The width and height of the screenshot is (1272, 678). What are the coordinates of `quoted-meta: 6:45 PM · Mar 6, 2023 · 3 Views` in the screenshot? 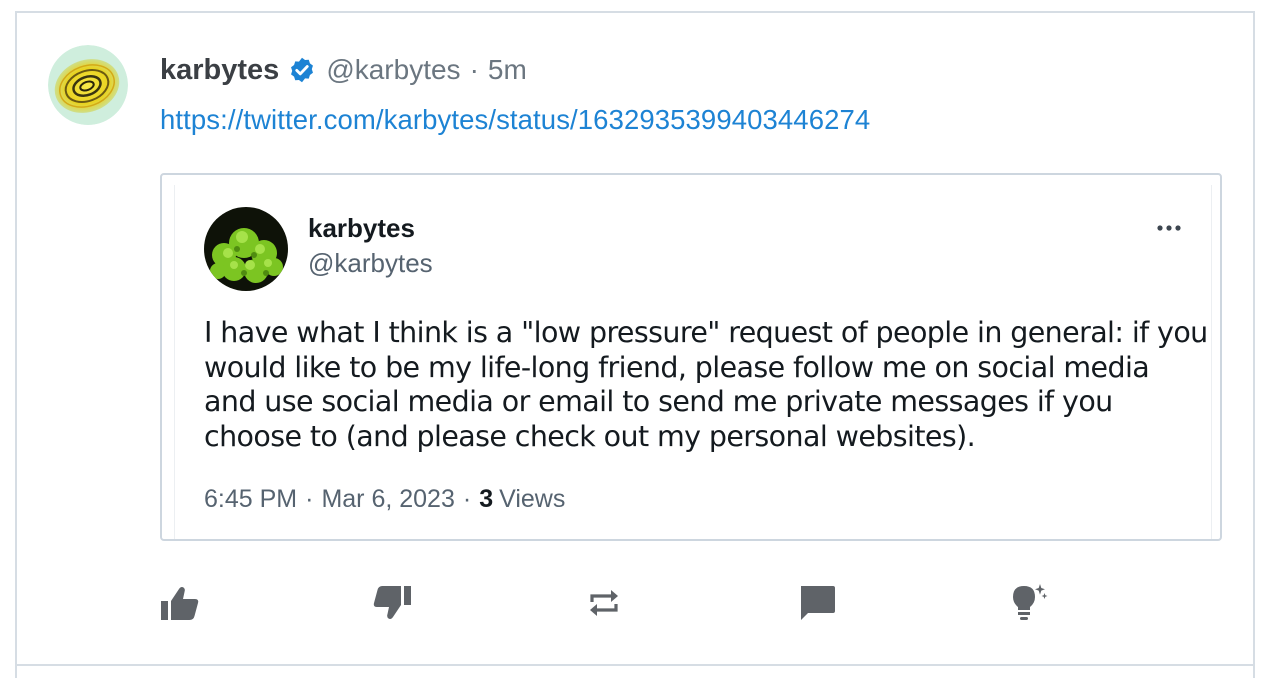 It's located at (384, 499).